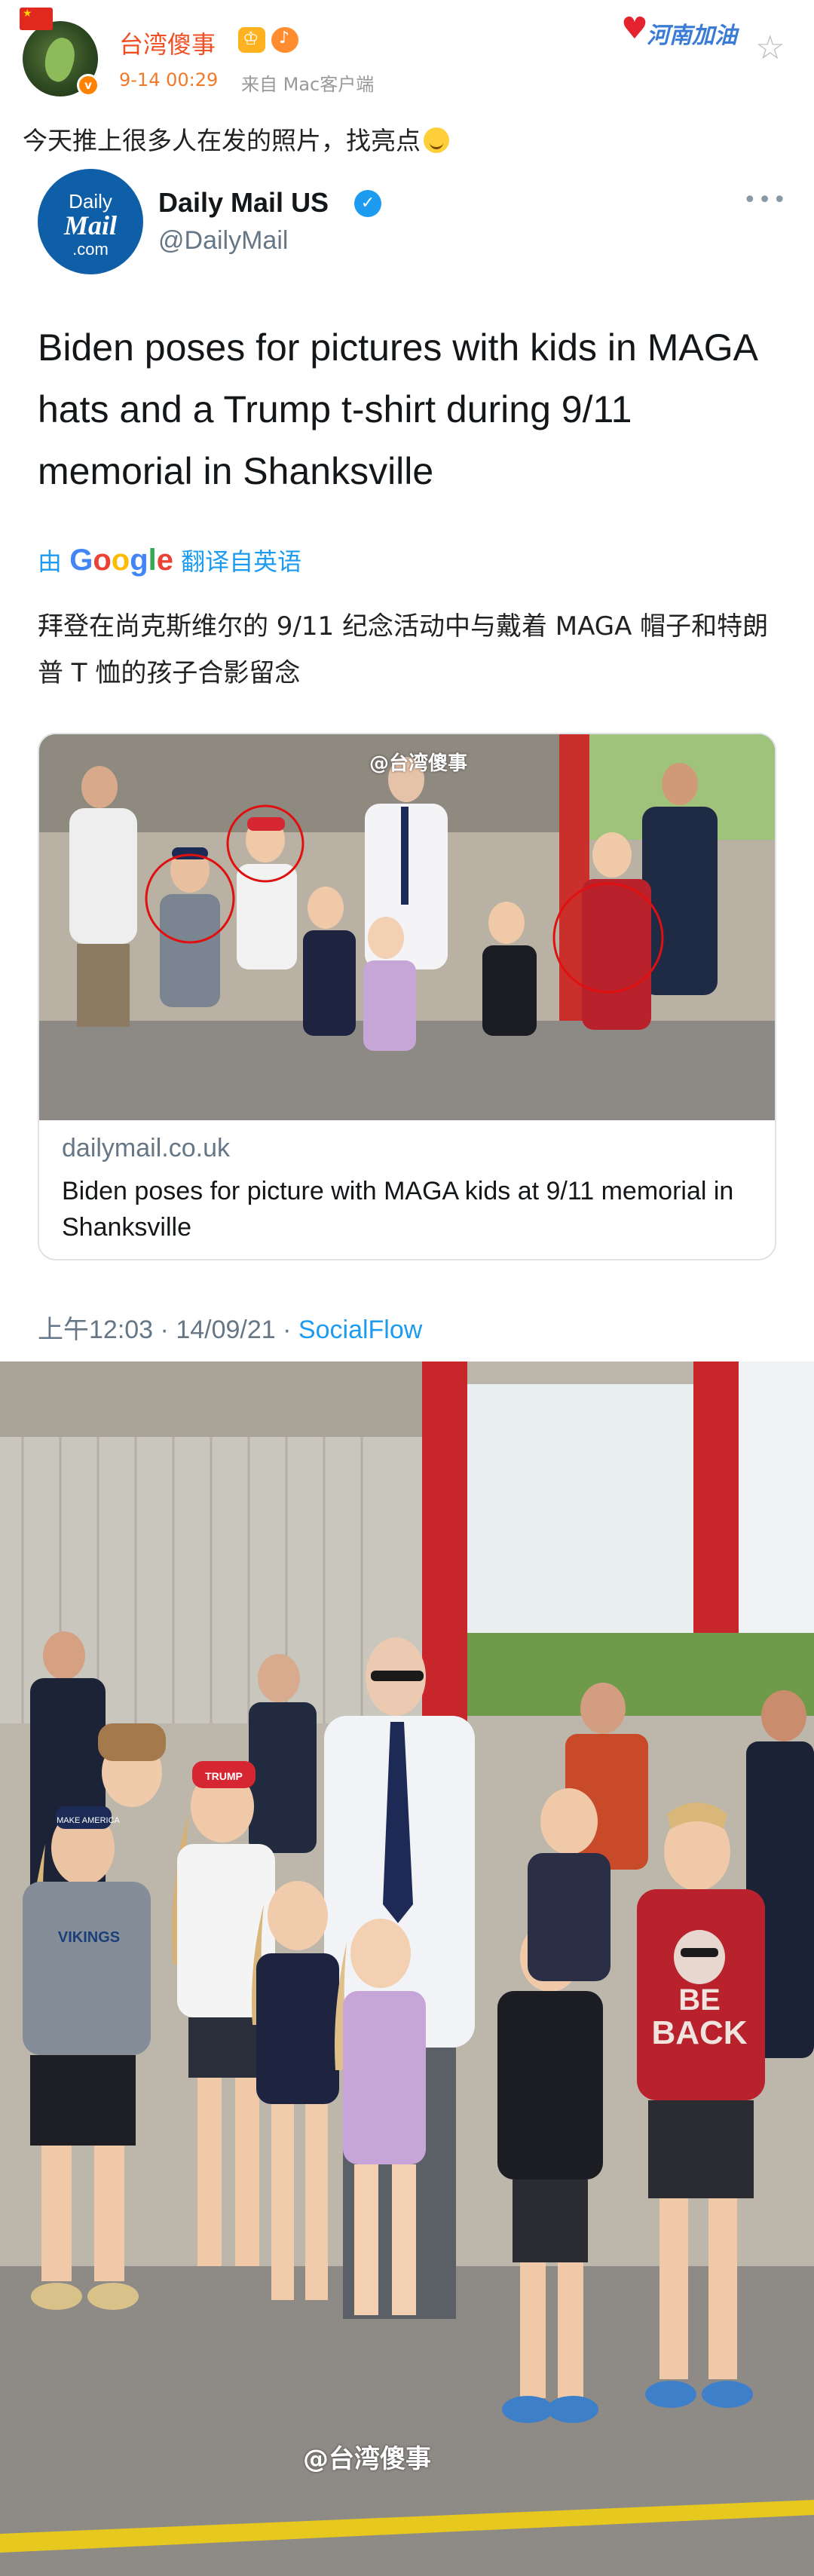 This screenshot has height=2576, width=814. I want to click on google-logo: Google, so click(121, 560).